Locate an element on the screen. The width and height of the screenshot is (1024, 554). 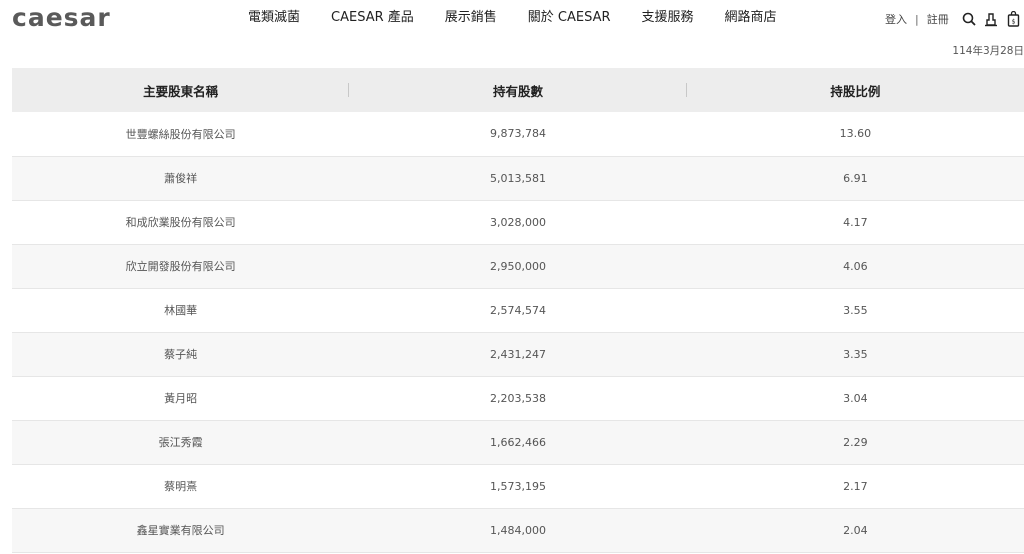
table-row: 黃月昭 2,203,538 3.04 is located at coordinates (518, 398).